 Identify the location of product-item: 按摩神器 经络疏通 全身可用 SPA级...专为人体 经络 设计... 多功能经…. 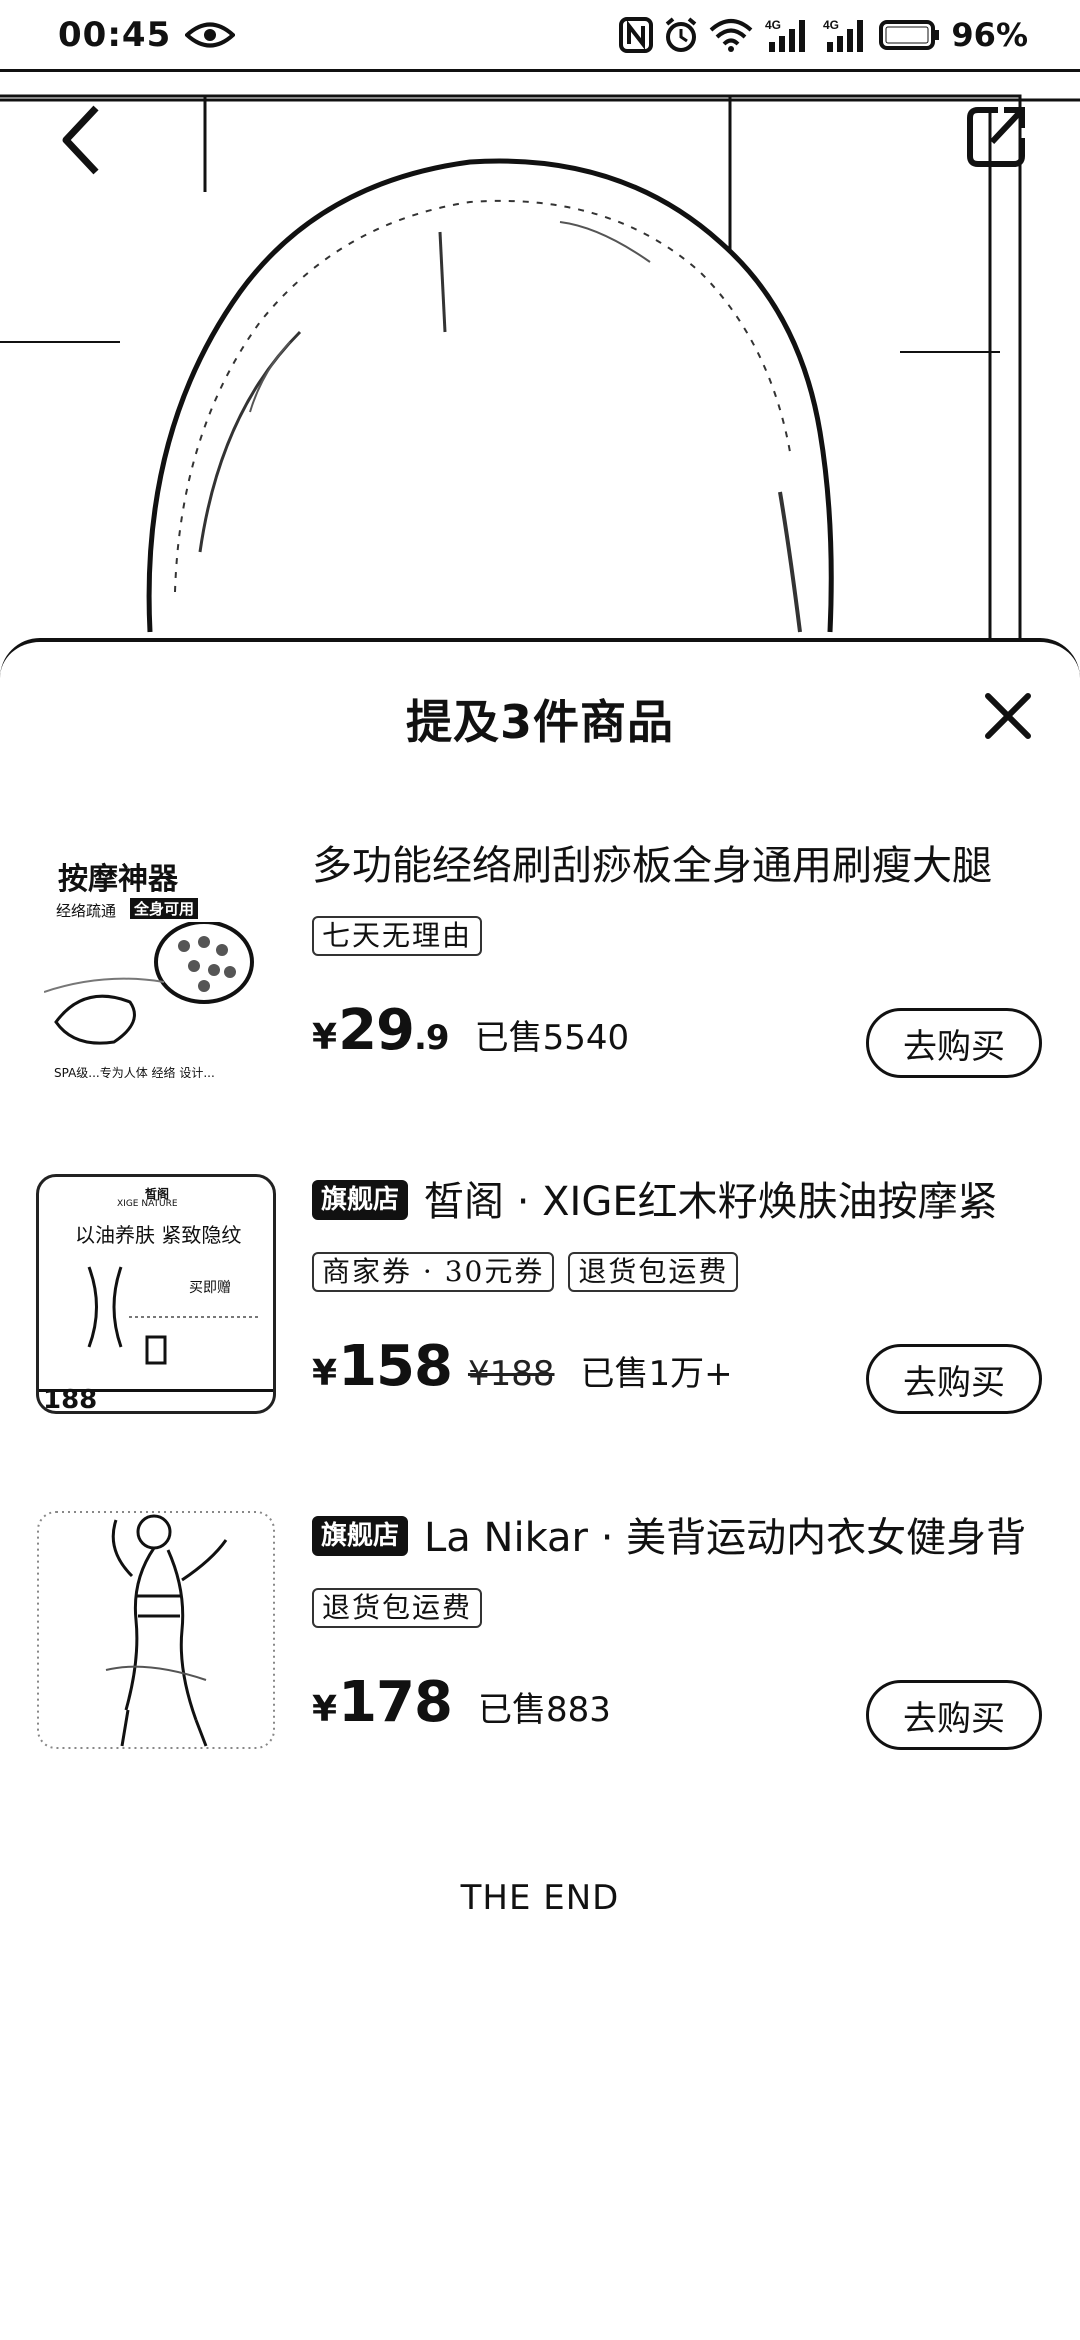
(540, 963).